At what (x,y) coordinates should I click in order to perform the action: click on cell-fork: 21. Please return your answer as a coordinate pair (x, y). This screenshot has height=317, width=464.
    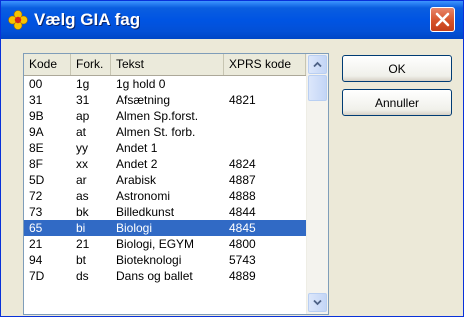
    Looking at the image, I should click on (83, 244).